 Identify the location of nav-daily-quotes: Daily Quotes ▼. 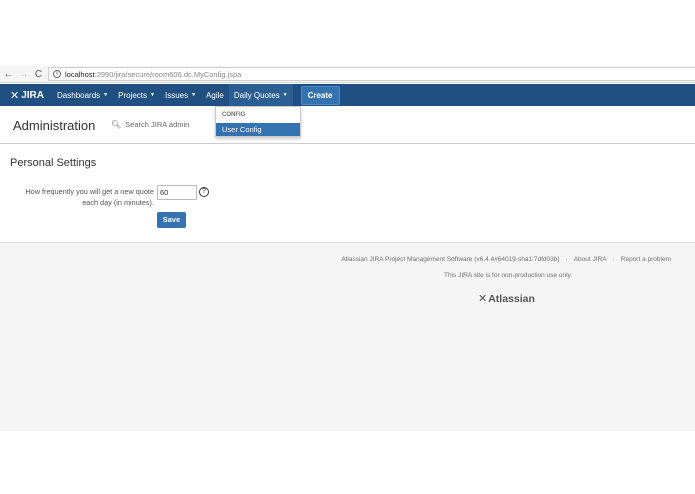
(260, 95).